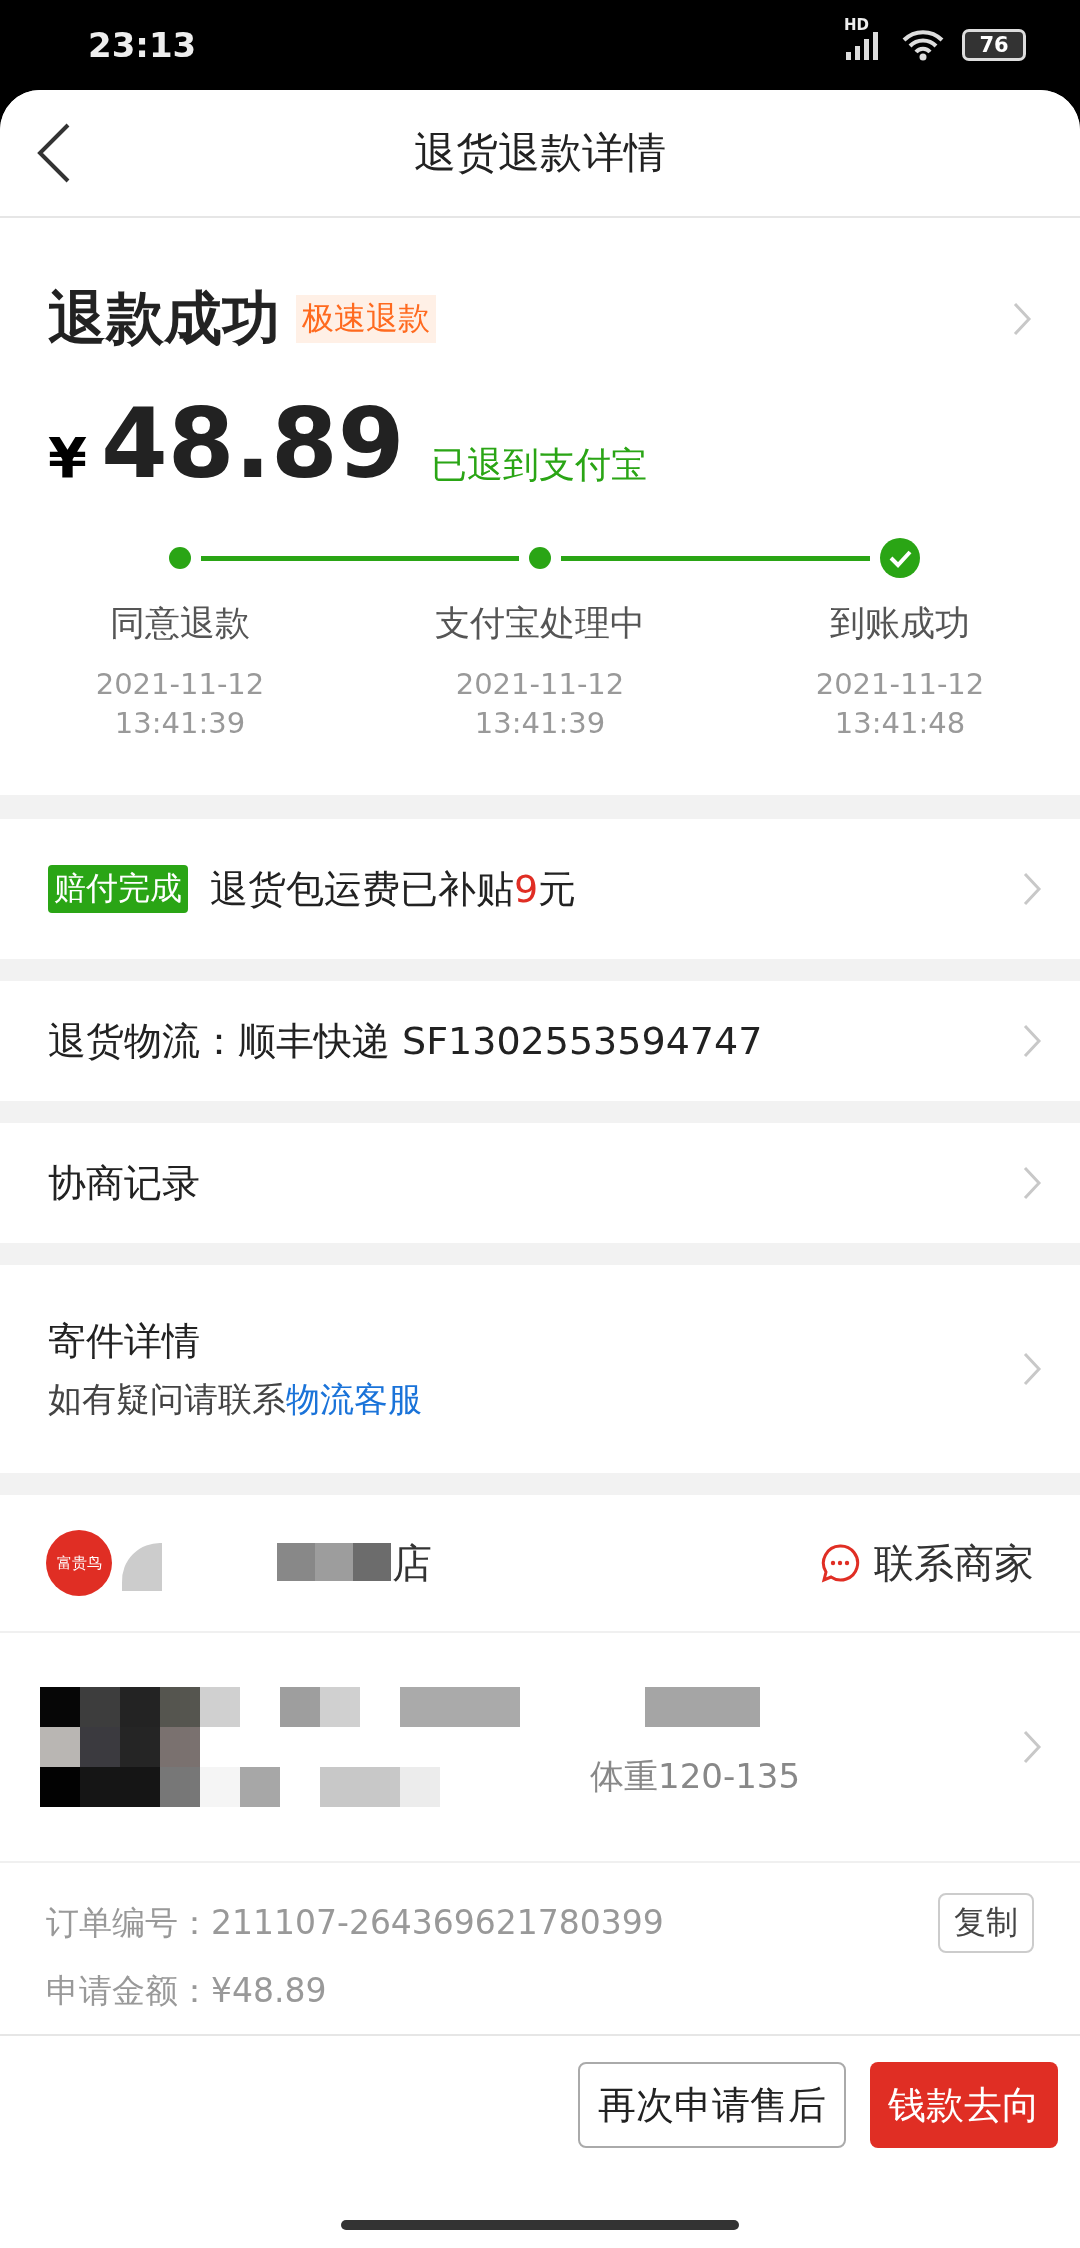 The height and width of the screenshot is (2248, 1080). Describe the element at coordinates (900, 704) in the screenshot. I see `step-timestamp: 2021-11-12 13:41:48` at that location.